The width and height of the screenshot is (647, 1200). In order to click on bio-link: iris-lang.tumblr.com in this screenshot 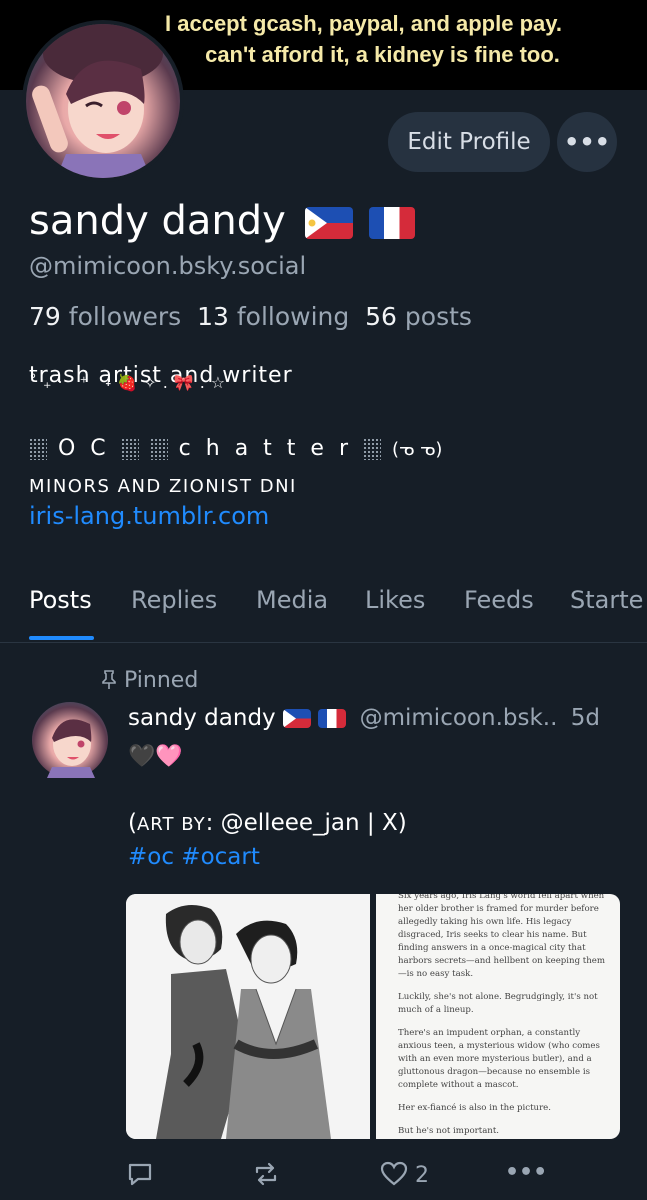, I will do `click(149, 516)`.